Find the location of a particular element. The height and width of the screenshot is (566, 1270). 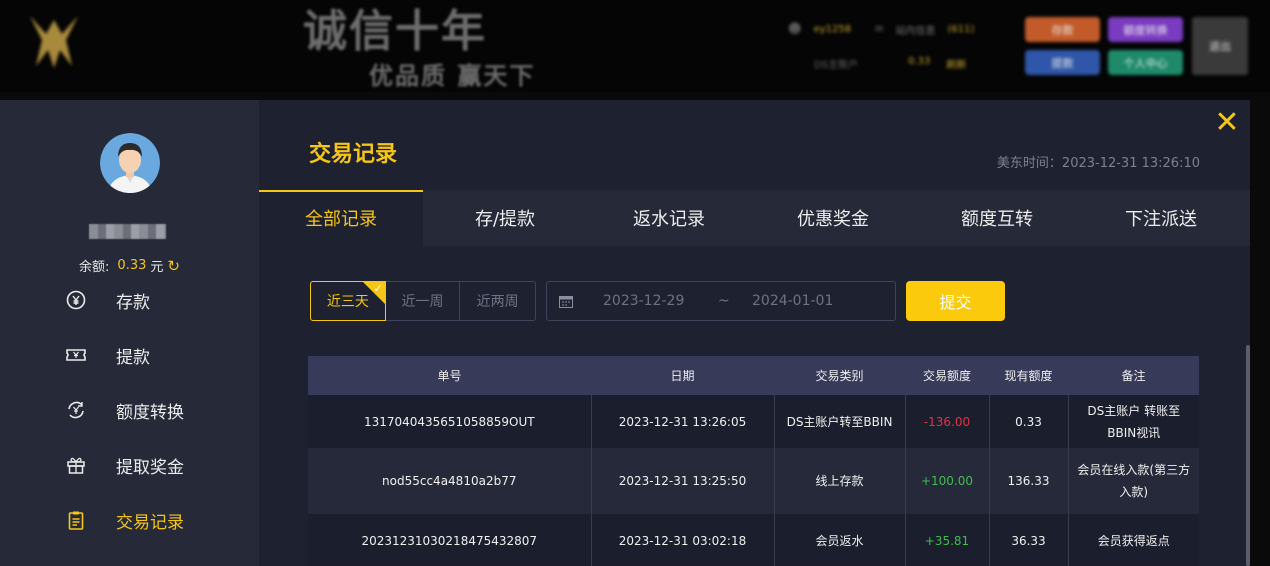

cell-amount: -136.00 is located at coordinates (947, 421).